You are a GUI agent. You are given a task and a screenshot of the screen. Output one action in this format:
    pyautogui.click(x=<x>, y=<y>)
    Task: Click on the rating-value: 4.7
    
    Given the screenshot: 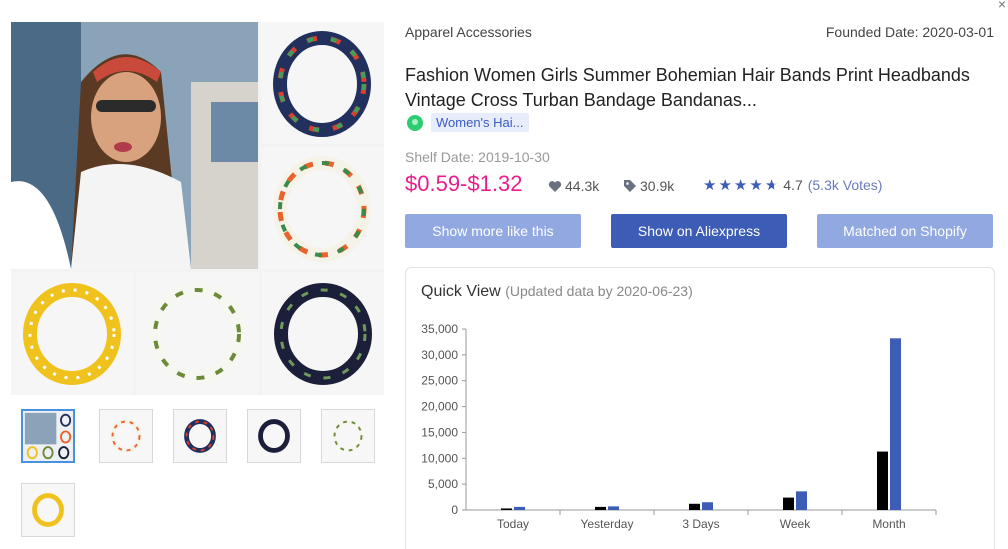 What is the action you would take?
    pyautogui.click(x=793, y=185)
    